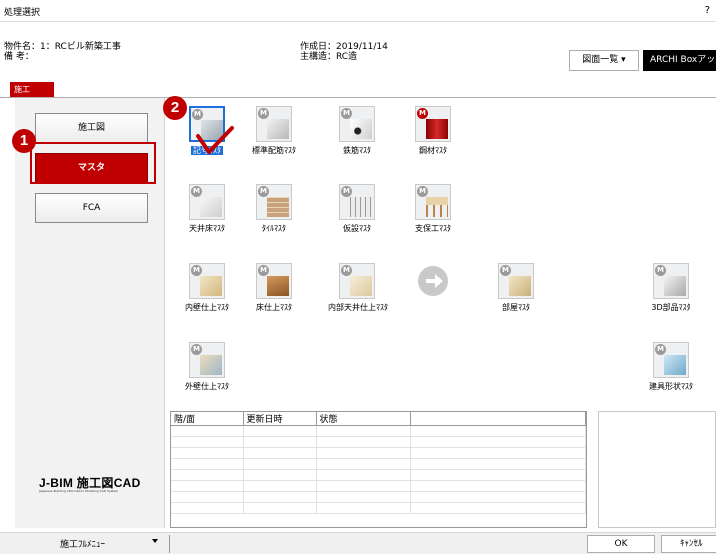 The height and width of the screenshot is (554, 716). I want to click on column-extra, so click(498, 419).